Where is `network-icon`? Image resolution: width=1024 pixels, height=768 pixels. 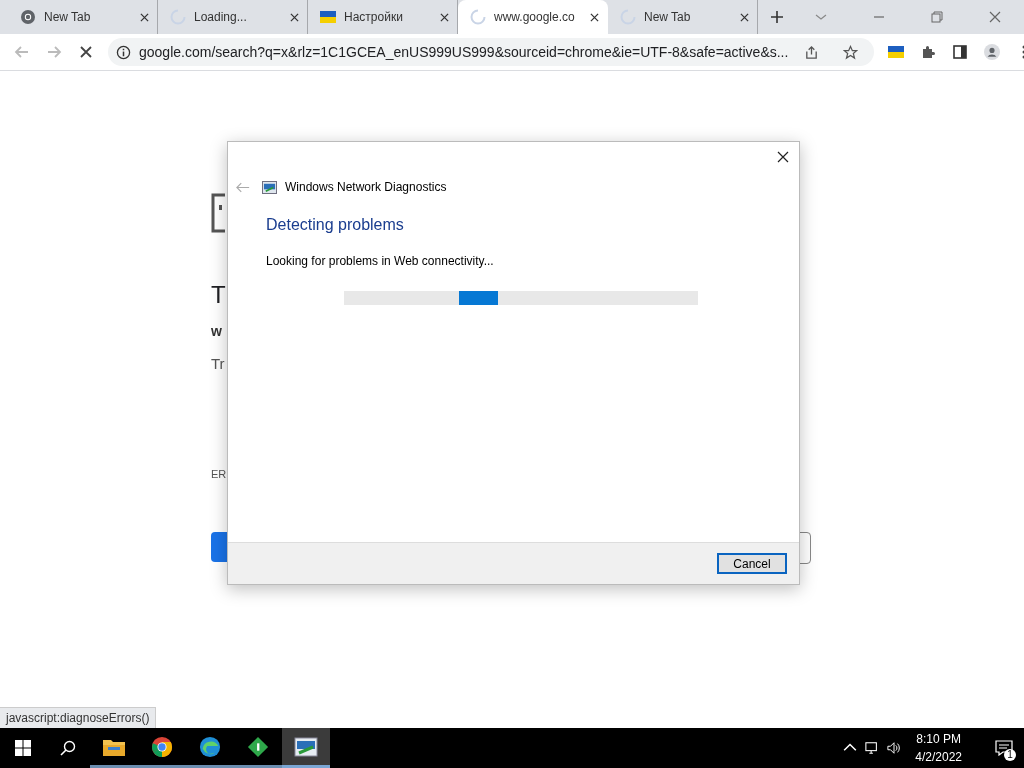
network-icon is located at coordinates (872, 748).